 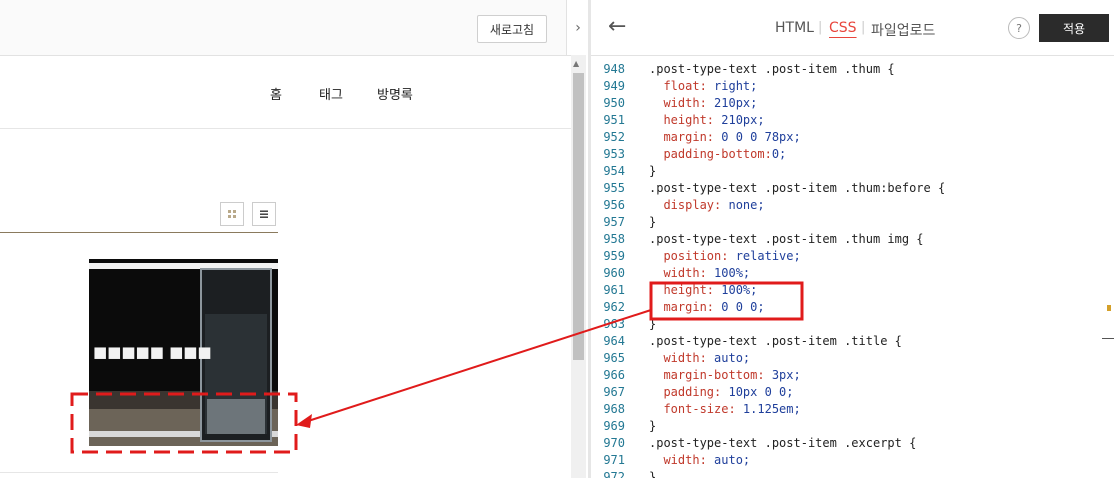 I want to click on code-text: float: right;, so click(x=710, y=86).